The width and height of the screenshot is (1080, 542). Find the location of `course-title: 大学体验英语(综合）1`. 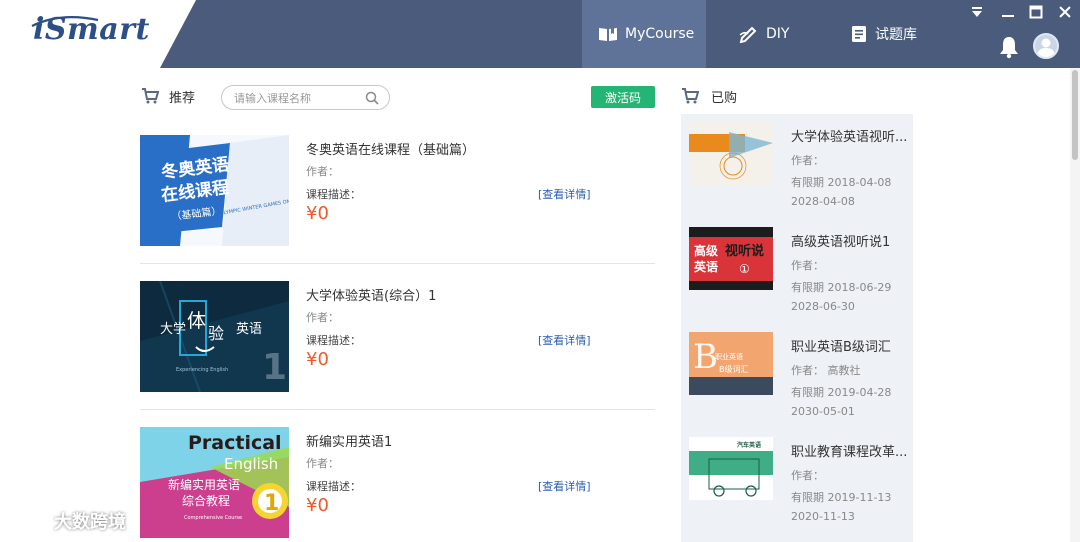

course-title: 大学体验英语(综合）1 is located at coordinates (371, 294).